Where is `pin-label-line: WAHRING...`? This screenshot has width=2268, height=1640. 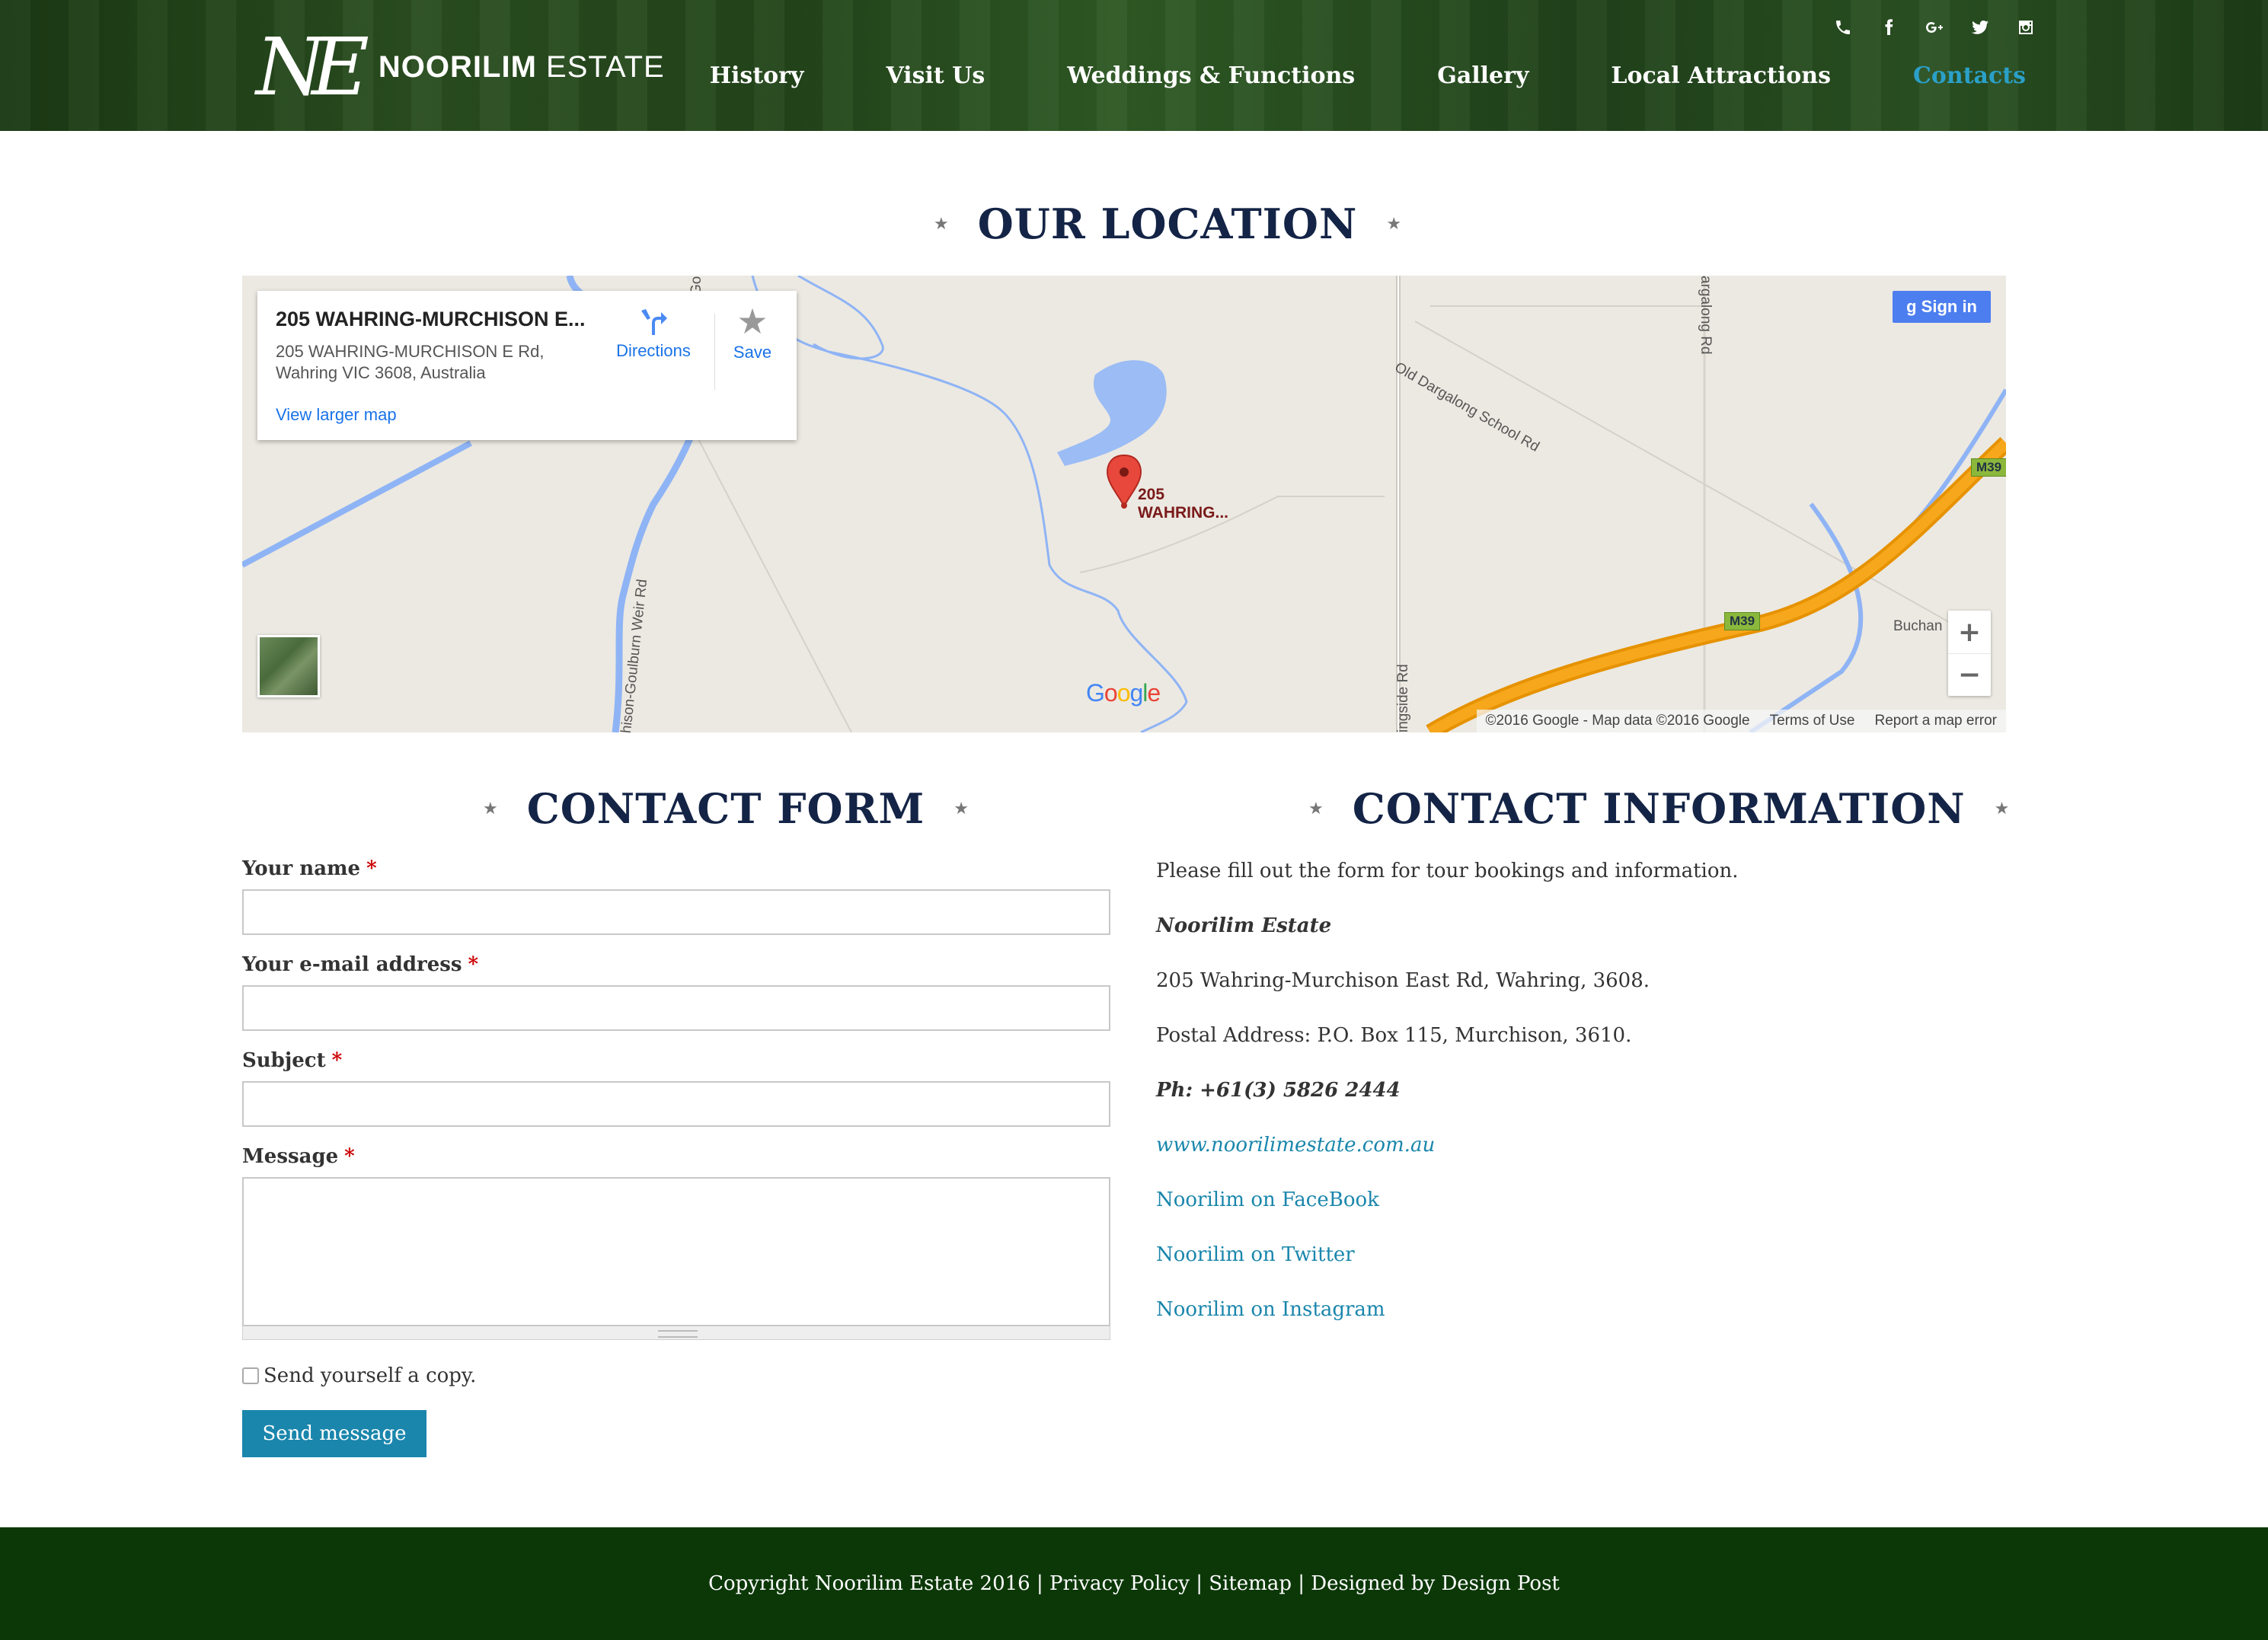
pin-label-line: WAHRING... is located at coordinates (1183, 513).